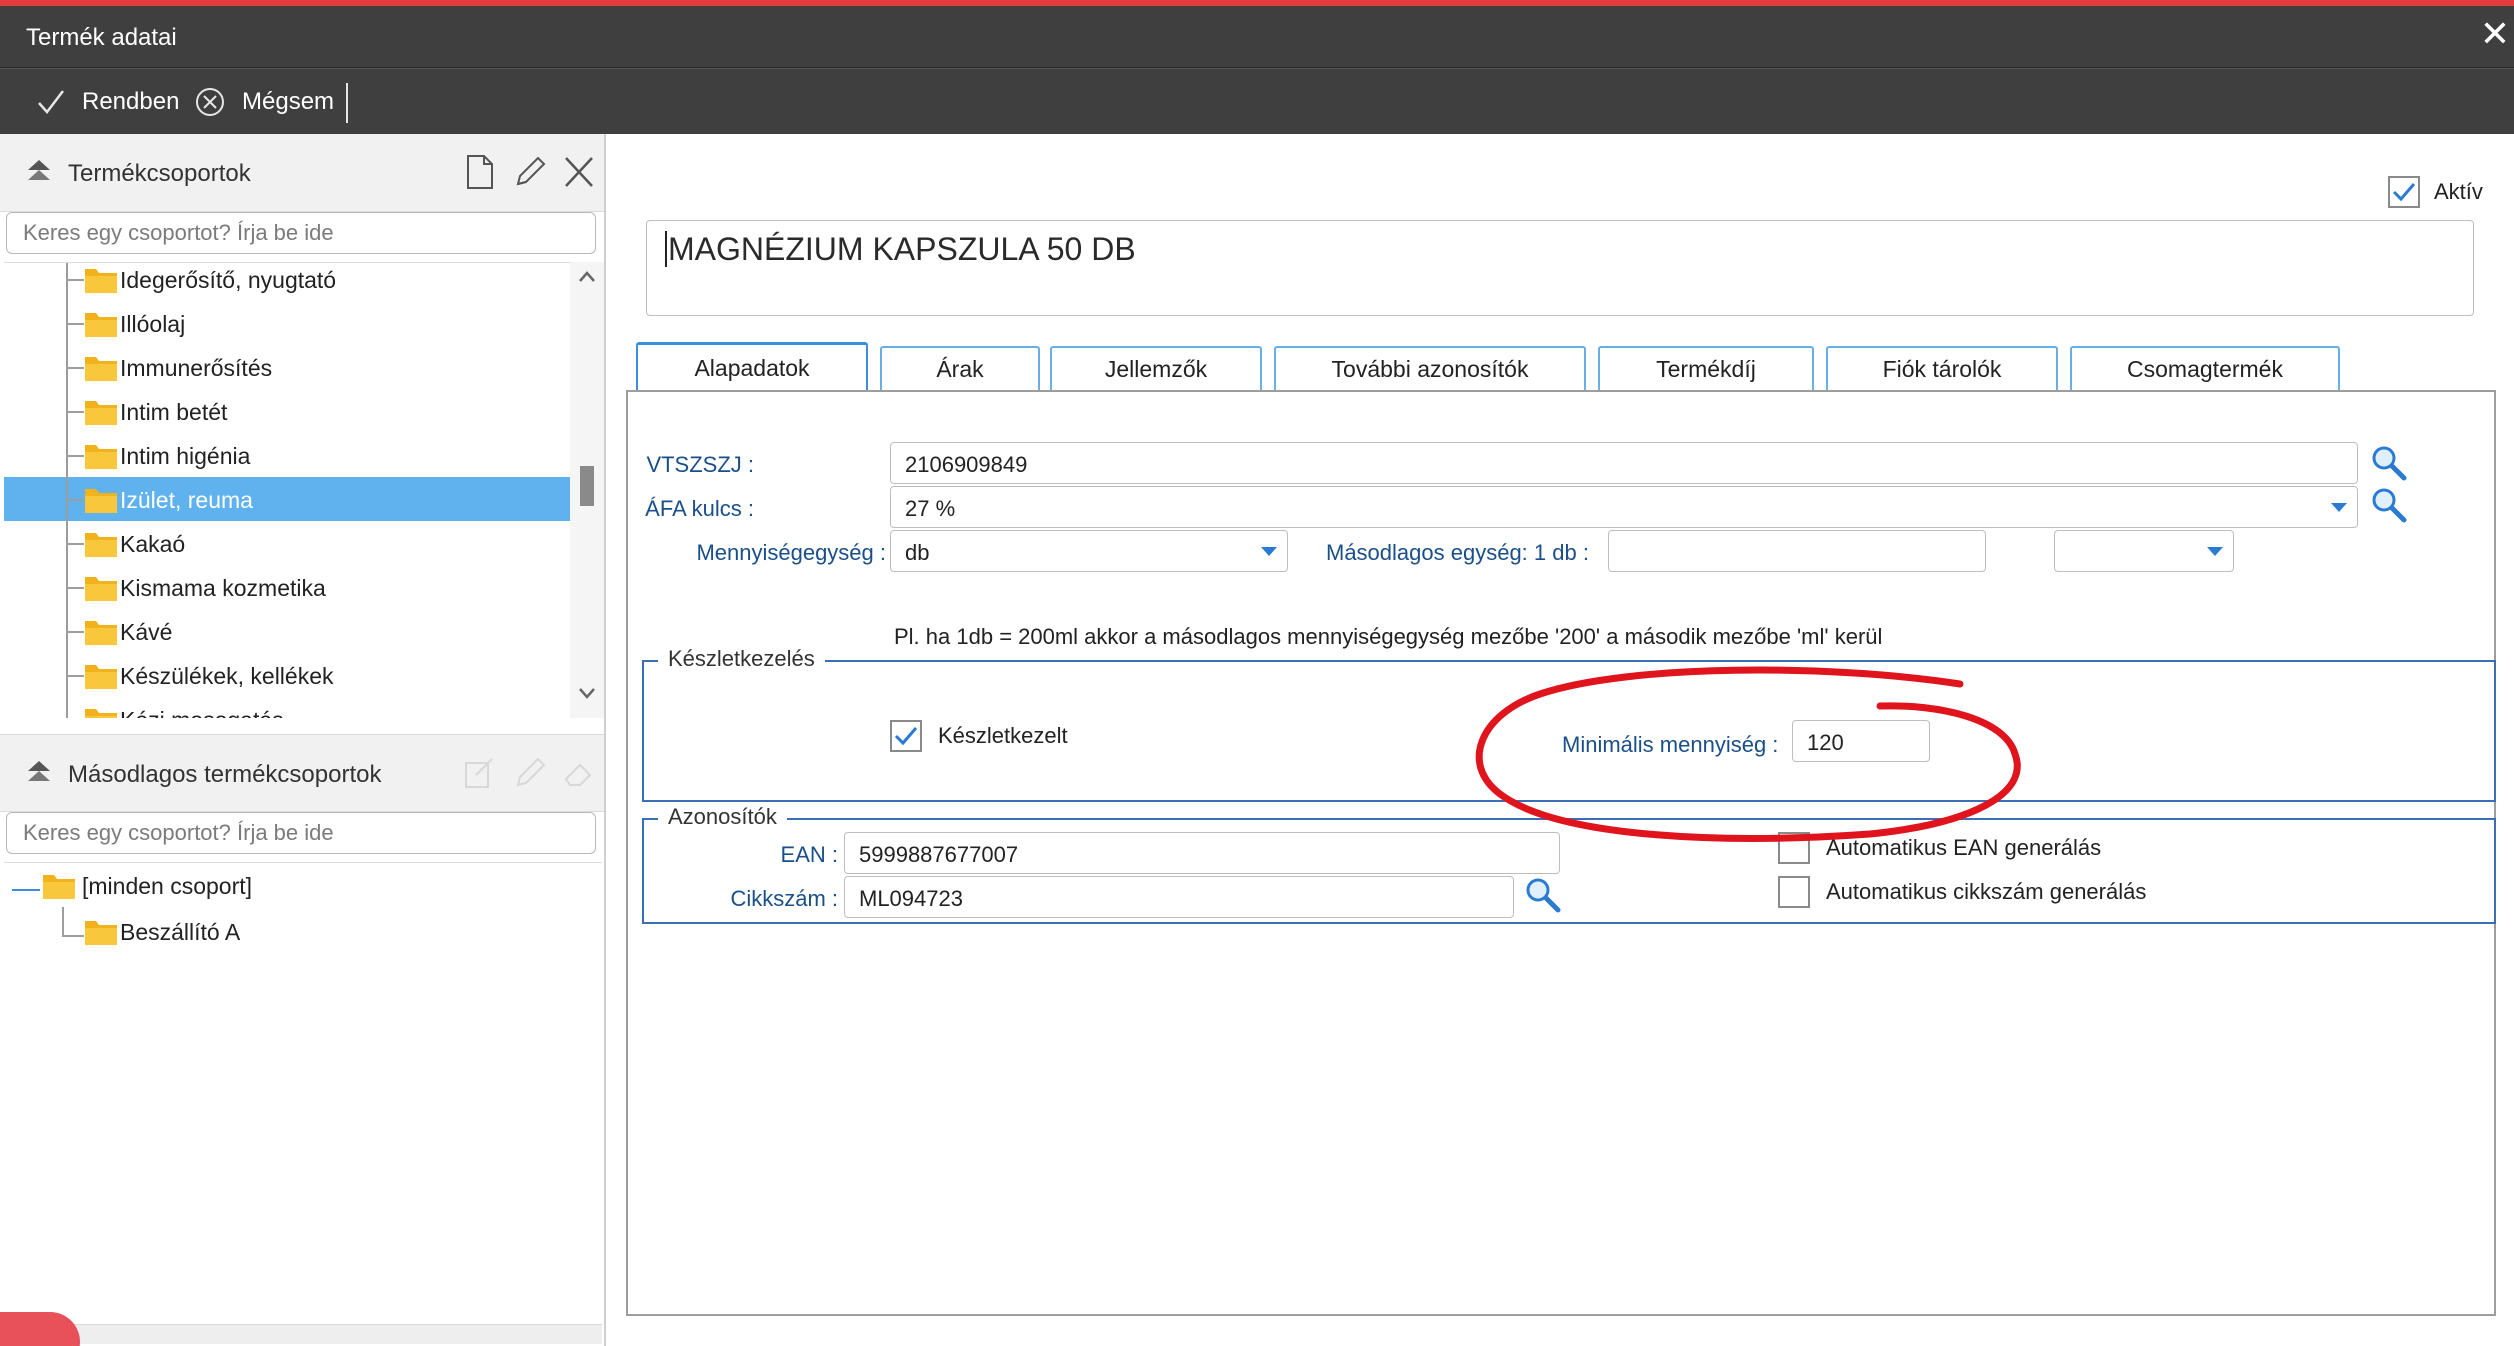 The image size is (2514, 1346). I want to click on group-tree-label: Immunerősítés, so click(196, 368).